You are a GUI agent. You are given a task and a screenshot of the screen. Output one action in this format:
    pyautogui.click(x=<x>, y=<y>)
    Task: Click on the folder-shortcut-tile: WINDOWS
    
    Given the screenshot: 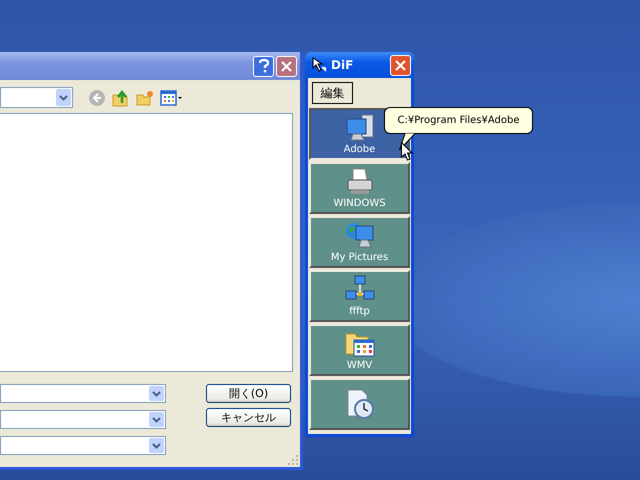 What is the action you would take?
    pyautogui.click(x=359, y=188)
    